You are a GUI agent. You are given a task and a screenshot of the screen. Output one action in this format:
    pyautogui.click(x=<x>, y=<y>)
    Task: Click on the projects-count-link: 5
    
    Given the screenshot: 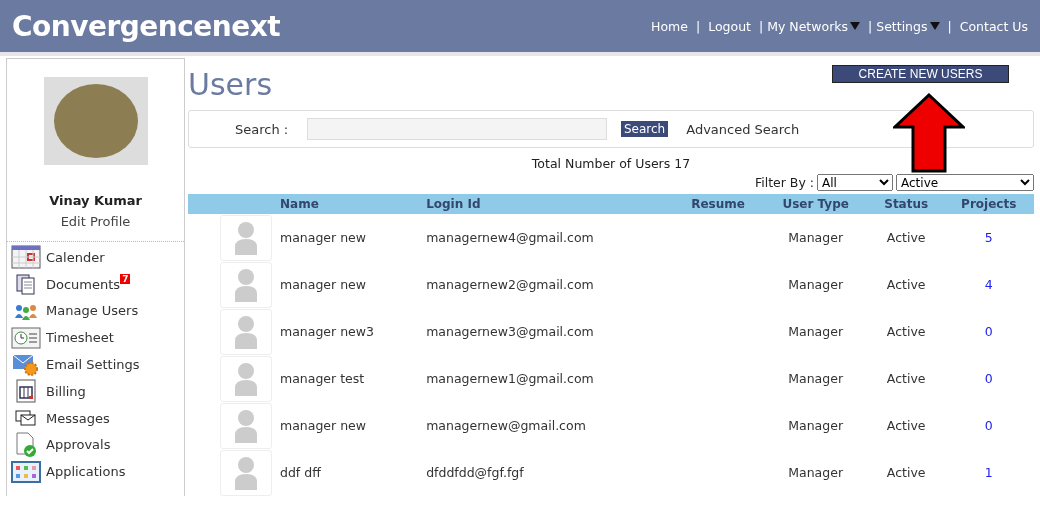 What is the action you would take?
    pyautogui.click(x=988, y=237)
    